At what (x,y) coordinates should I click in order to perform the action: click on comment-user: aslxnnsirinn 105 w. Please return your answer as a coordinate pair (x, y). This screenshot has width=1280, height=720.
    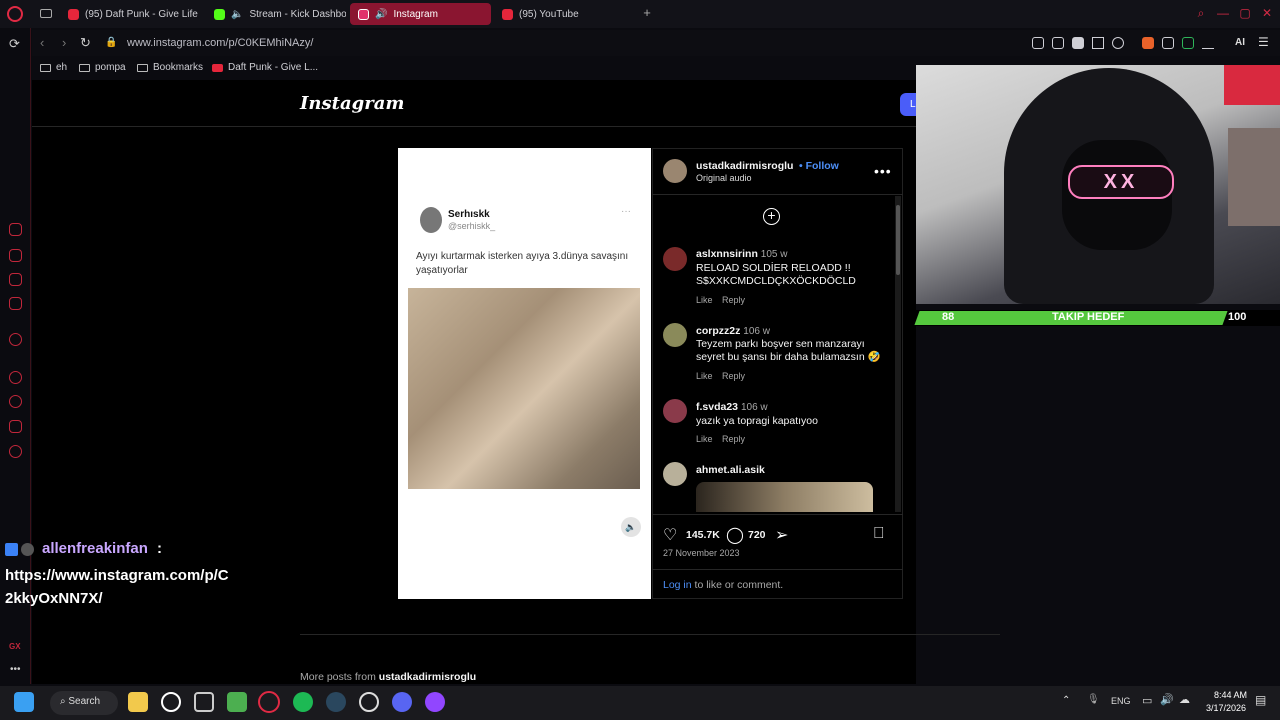
    Looking at the image, I should click on (741, 254).